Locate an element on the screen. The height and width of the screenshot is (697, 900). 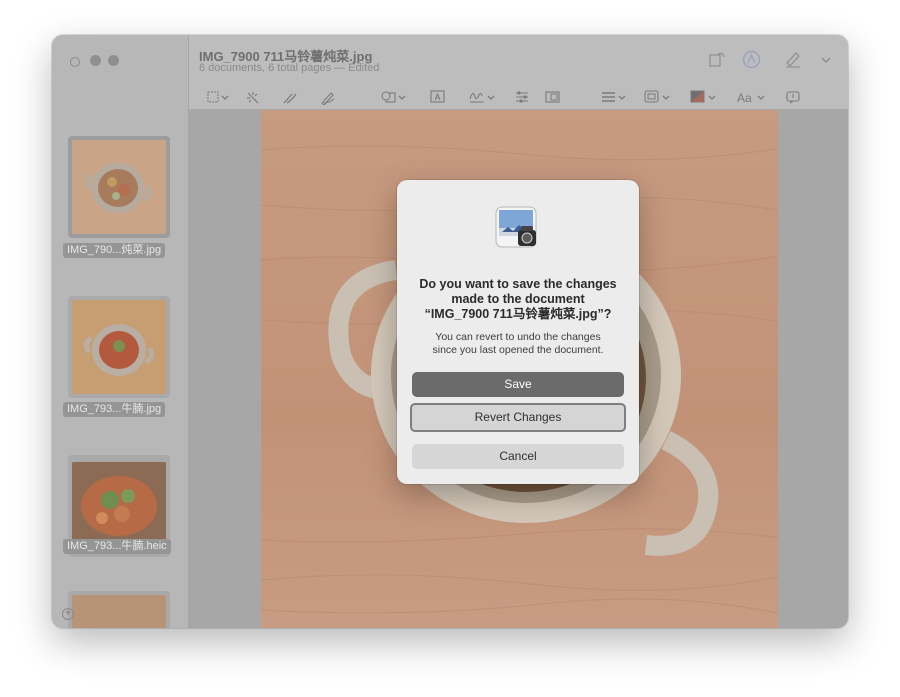
chevron-down-icon is located at coordinates (826, 60).